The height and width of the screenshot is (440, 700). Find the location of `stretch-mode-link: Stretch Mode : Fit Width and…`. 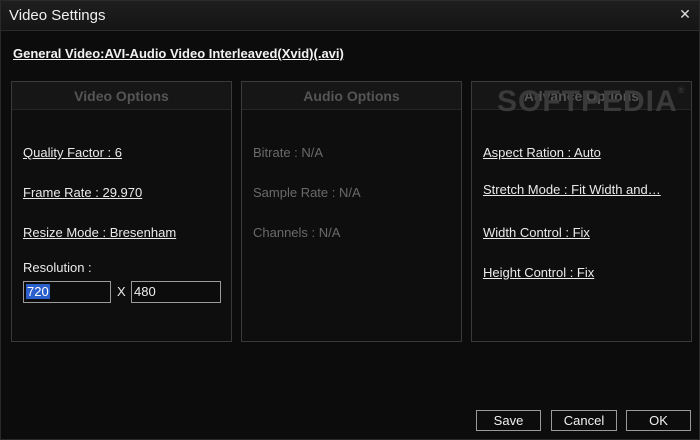

stretch-mode-link: Stretch Mode : Fit Width and… is located at coordinates (572, 189).